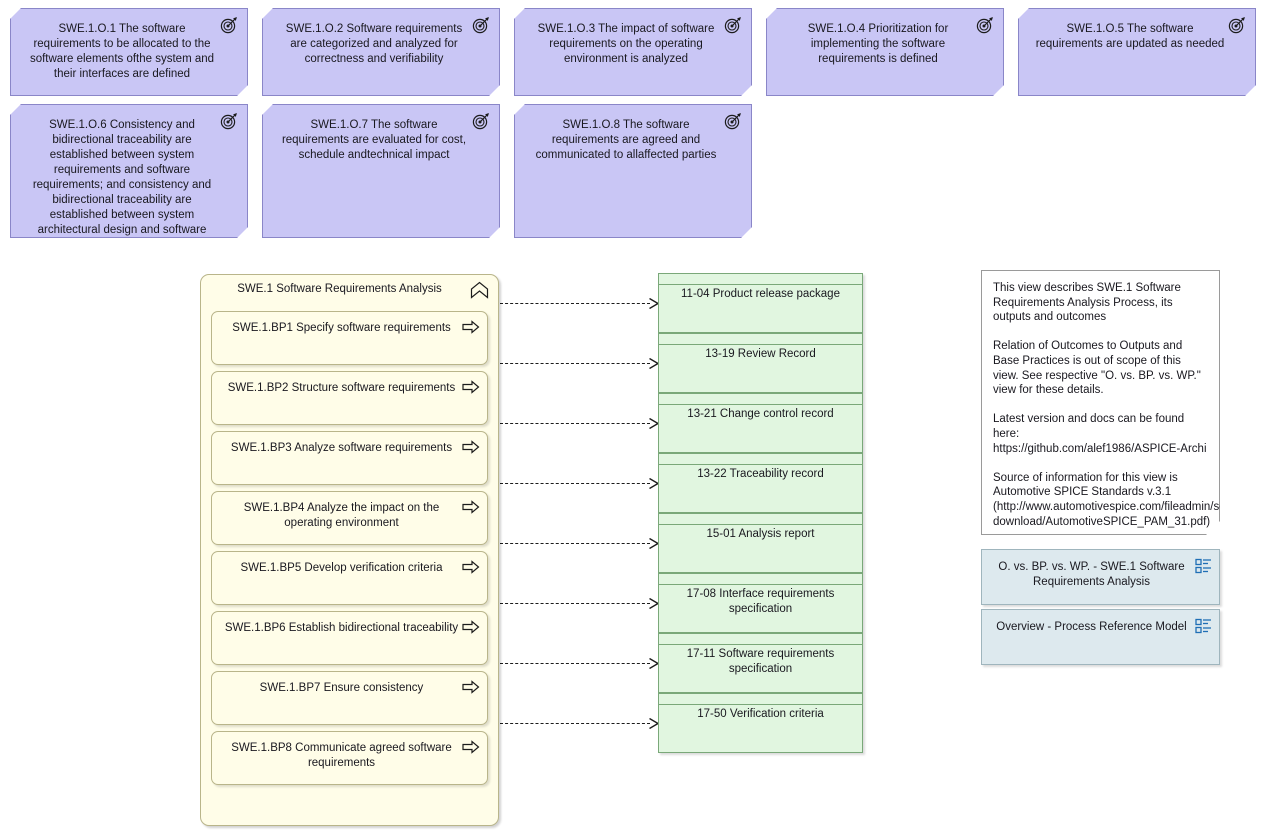  Describe the element at coordinates (760, 423) in the screenshot. I see `work-product-13-21: 13-21 Change control record` at that location.